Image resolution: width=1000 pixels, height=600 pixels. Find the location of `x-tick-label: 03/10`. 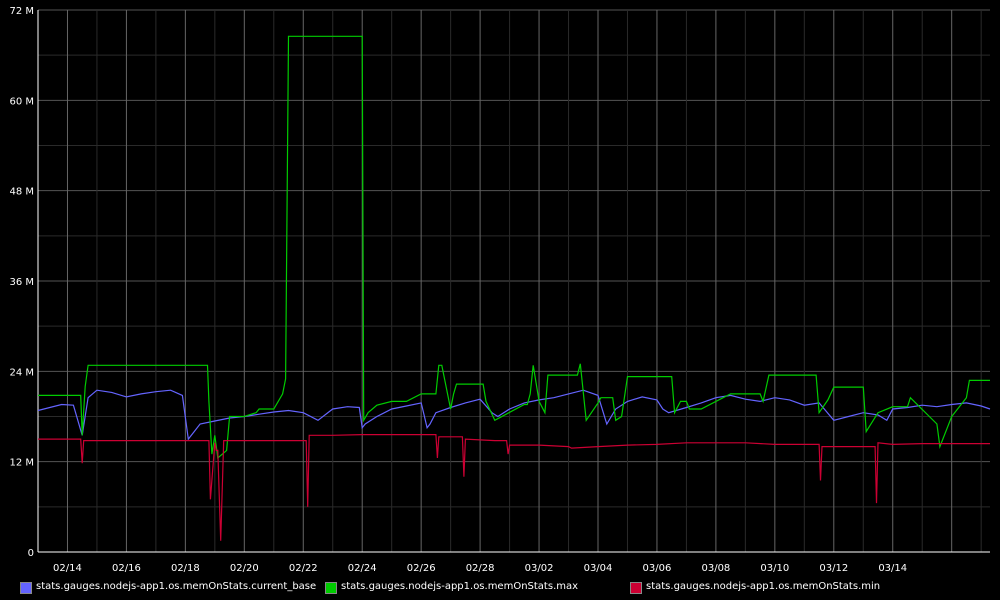

x-tick-label: 03/10 is located at coordinates (774, 568).